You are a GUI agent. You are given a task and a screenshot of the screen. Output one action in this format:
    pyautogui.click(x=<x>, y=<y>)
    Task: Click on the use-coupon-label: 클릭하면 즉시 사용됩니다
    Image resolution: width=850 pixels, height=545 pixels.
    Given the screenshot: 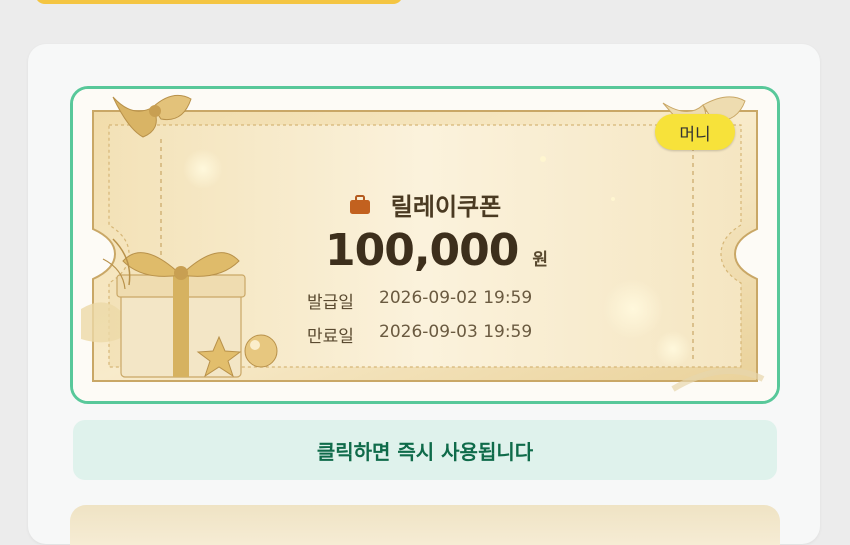 What is the action you would take?
    pyautogui.click(x=425, y=451)
    